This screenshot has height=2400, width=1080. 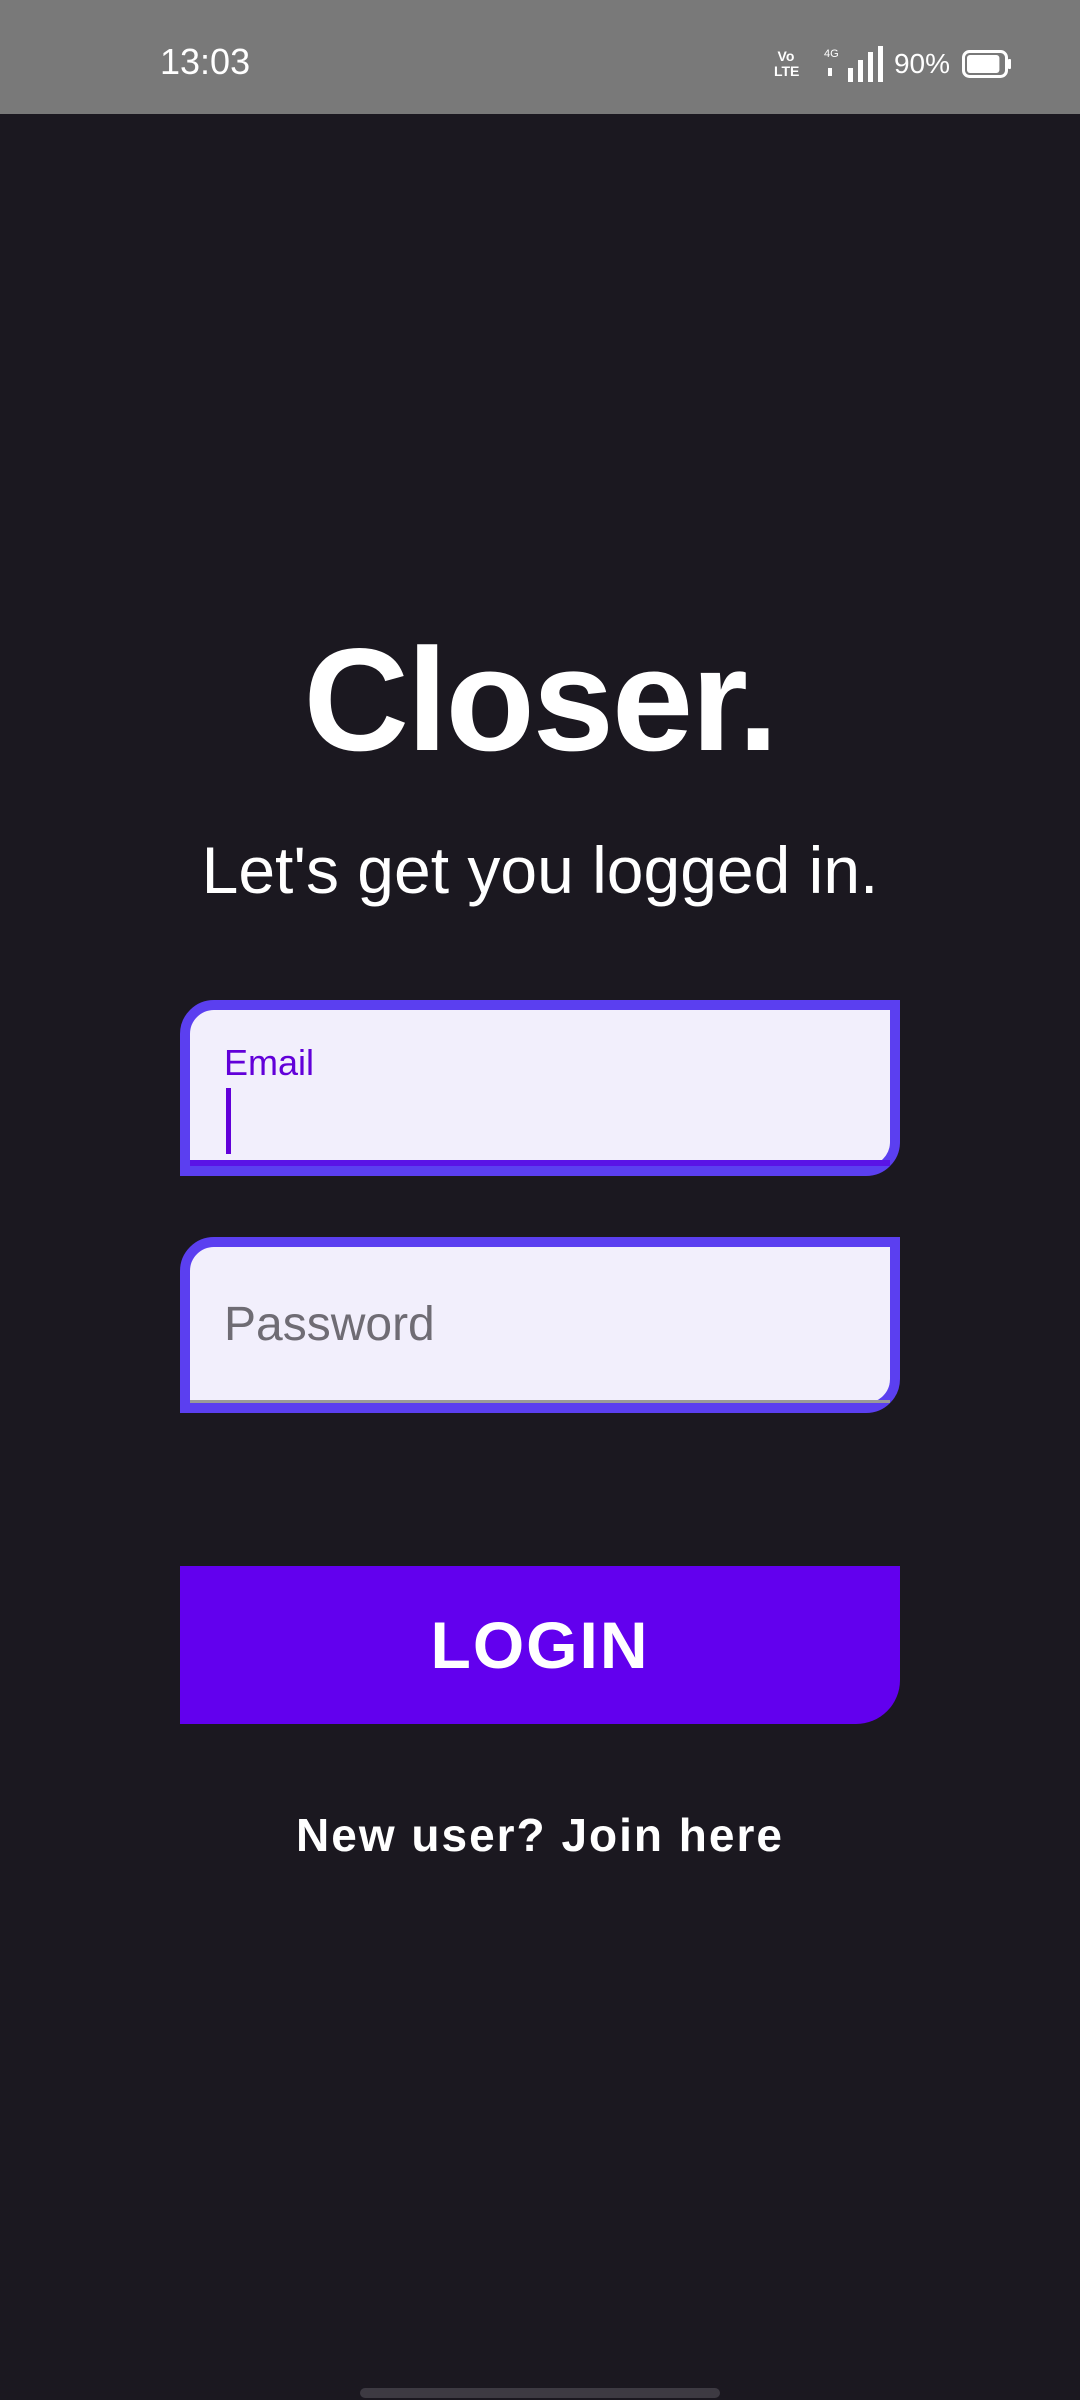 I want to click on status-time: 13:03, so click(x=205, y=61).